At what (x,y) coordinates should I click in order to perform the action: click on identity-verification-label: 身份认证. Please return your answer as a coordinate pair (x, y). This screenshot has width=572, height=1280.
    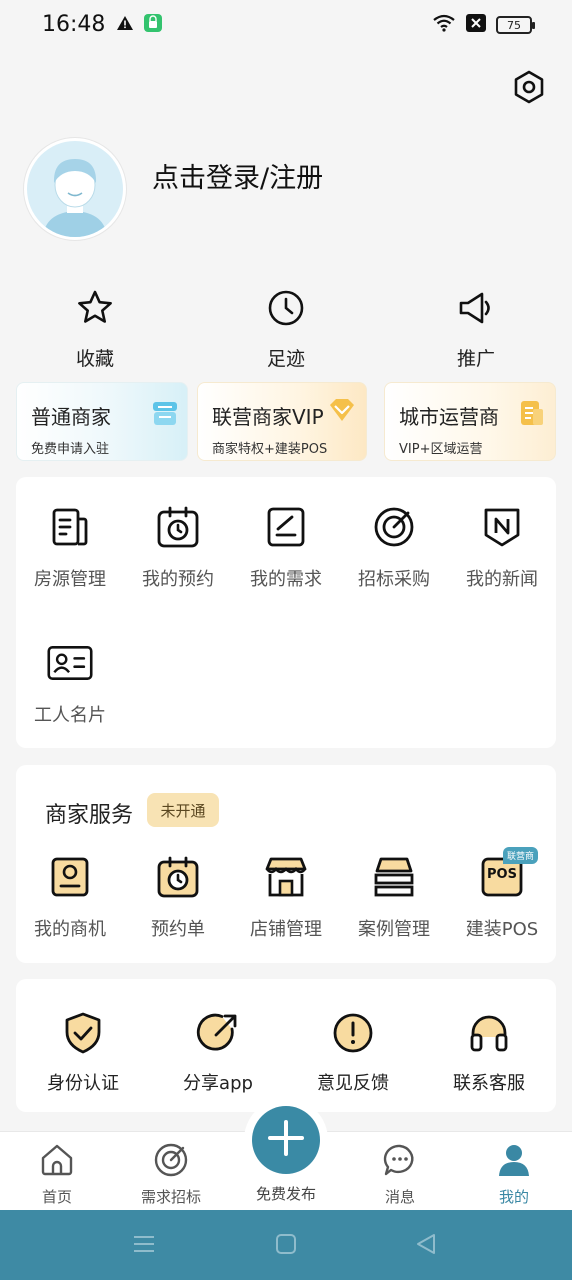
    Looking at the image, I should click on (83, 1083).